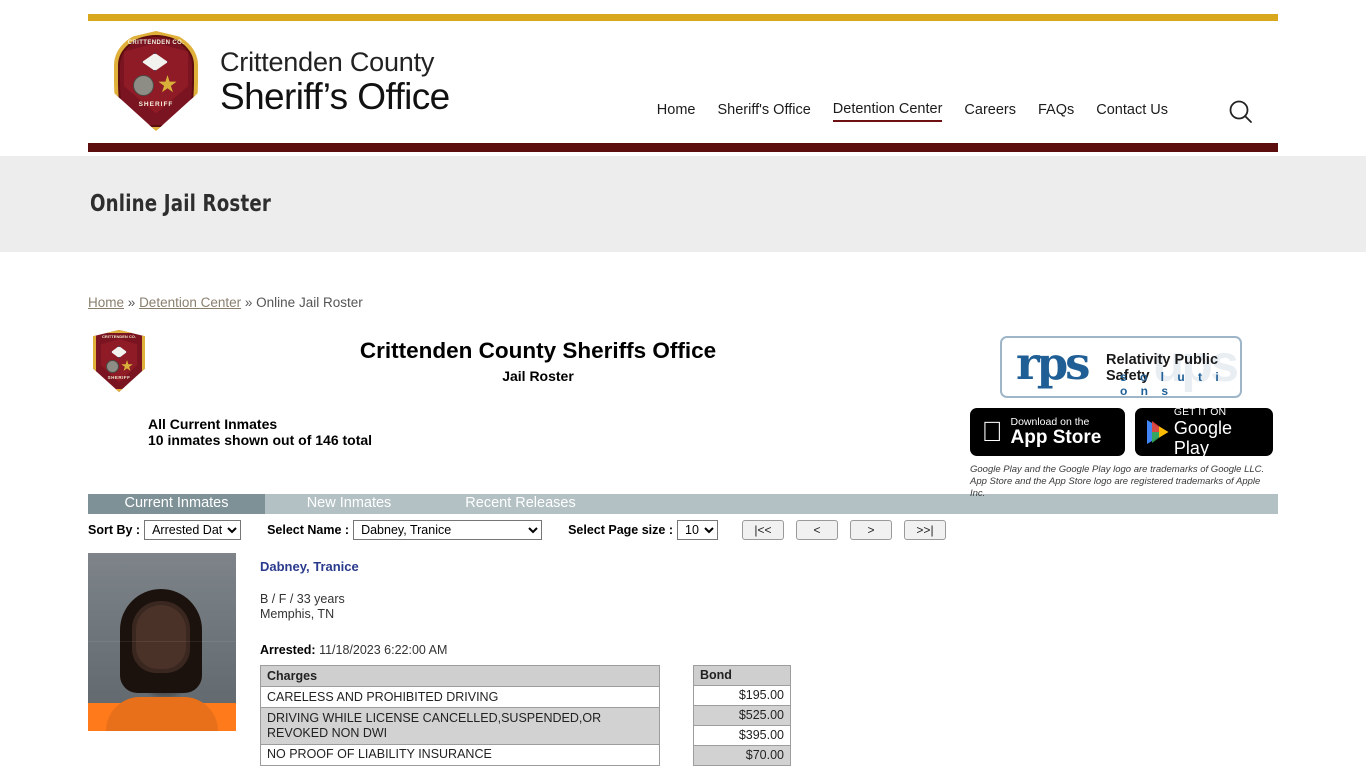 This screenshot has height=782, width=1366. Describe the element at coordinates (460, 676) in the screenshot. I see `charges-header: Charges` at that location.